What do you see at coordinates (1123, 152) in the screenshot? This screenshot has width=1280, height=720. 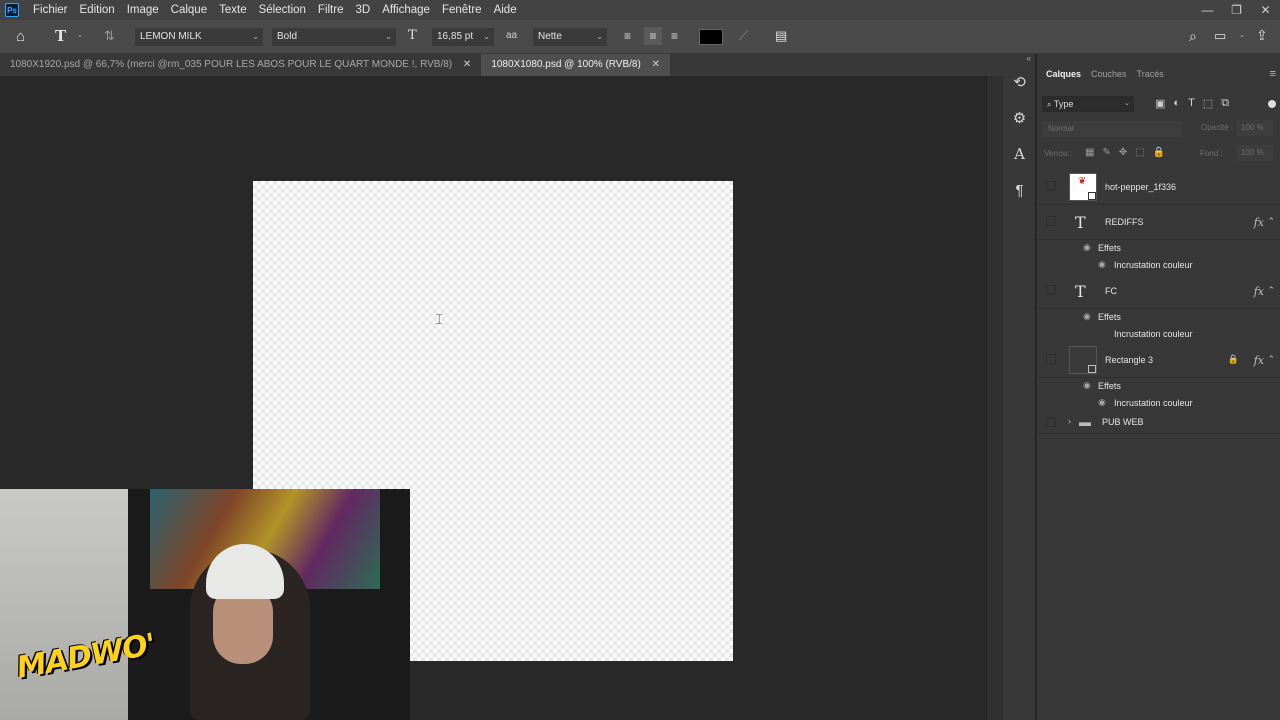 I see `lock-move-icon: ✥` at bounding box center [1123, 152].